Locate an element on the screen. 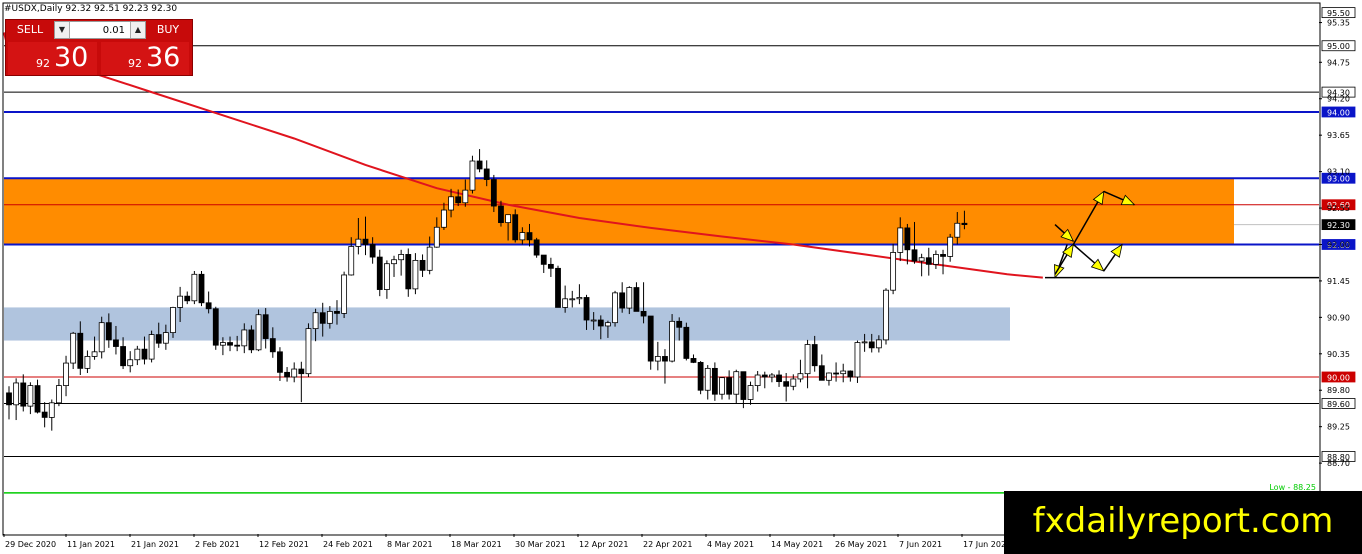 This screenshot has height=554, width=1362. lot-increase-icon: ▲ is located at coordinates (137, 30).